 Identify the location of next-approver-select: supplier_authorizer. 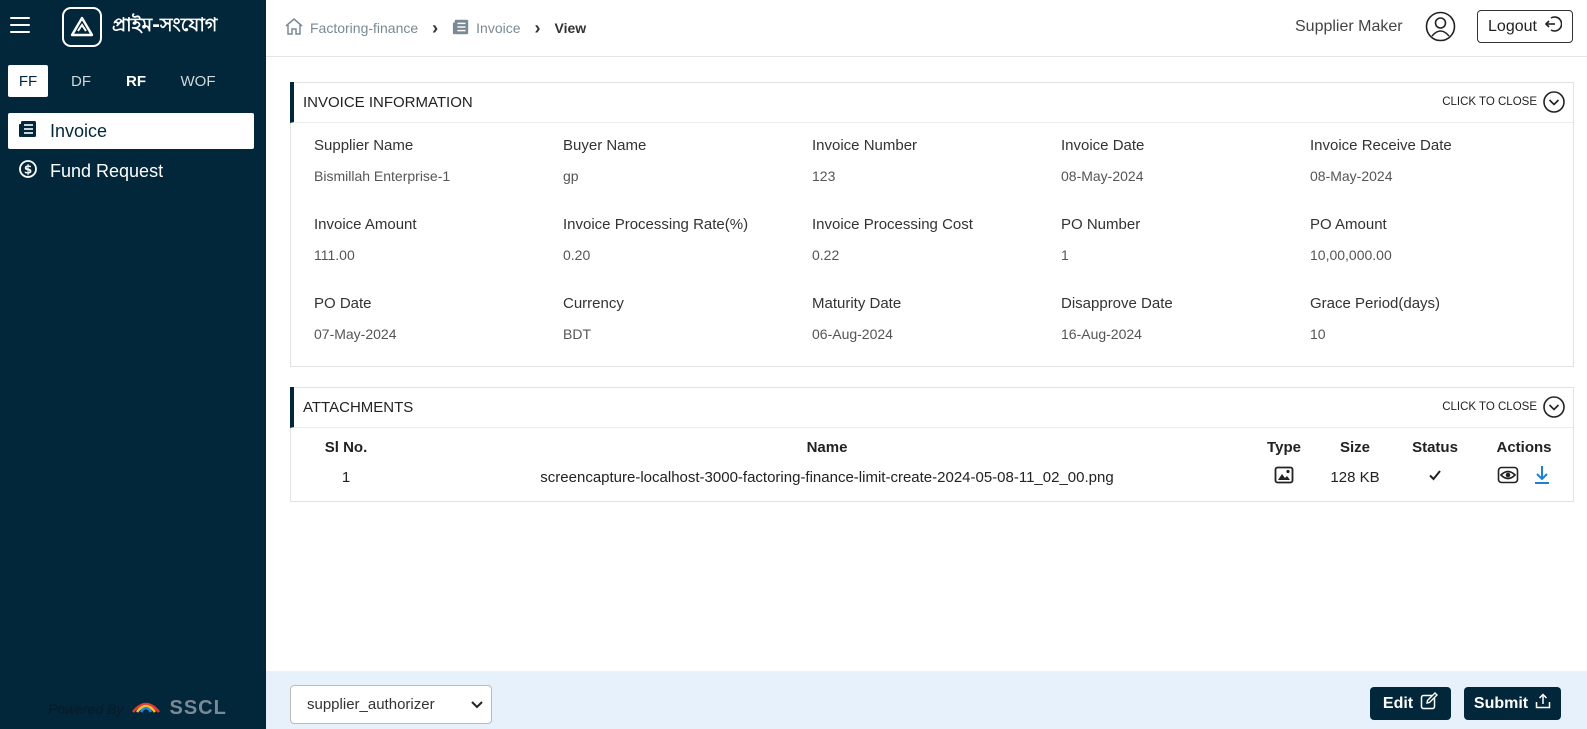
(391, 704).